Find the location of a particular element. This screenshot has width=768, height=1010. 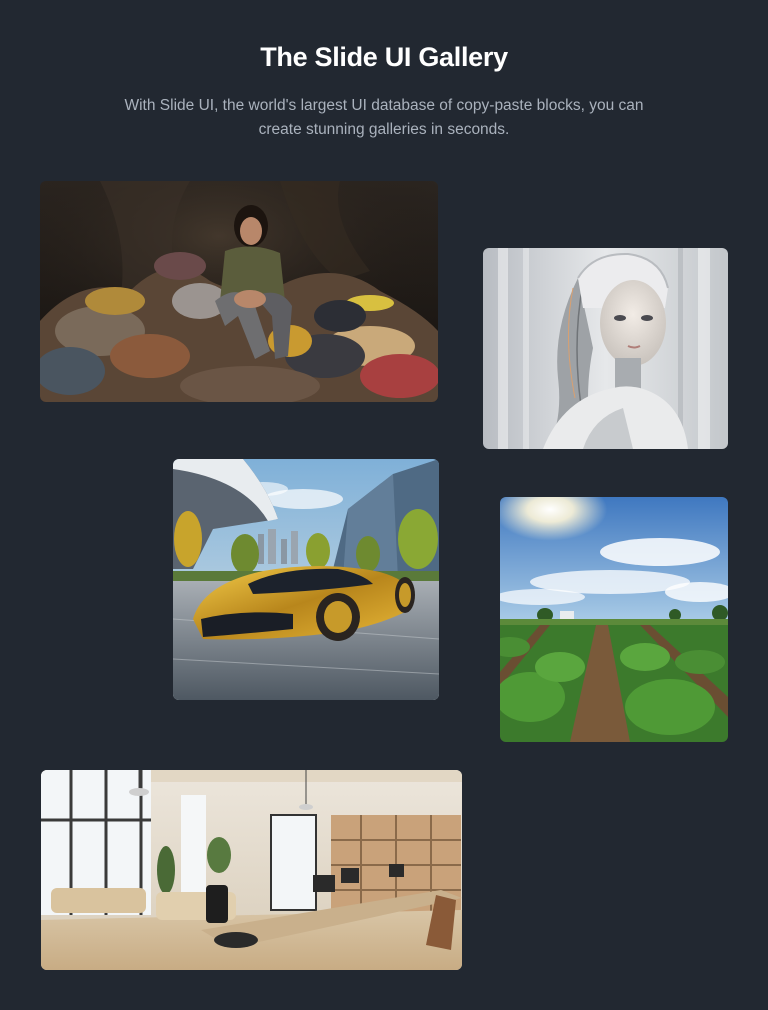

gallery-image-field is located at coordinates (614, 619).